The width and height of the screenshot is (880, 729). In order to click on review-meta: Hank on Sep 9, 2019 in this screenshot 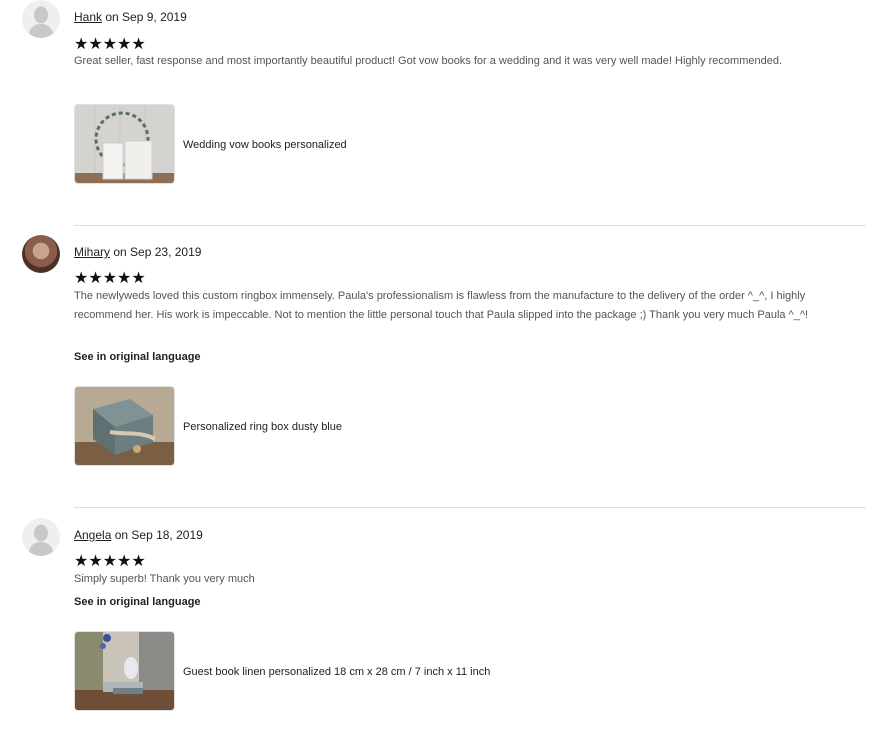, I will do `click(130, 17)`.